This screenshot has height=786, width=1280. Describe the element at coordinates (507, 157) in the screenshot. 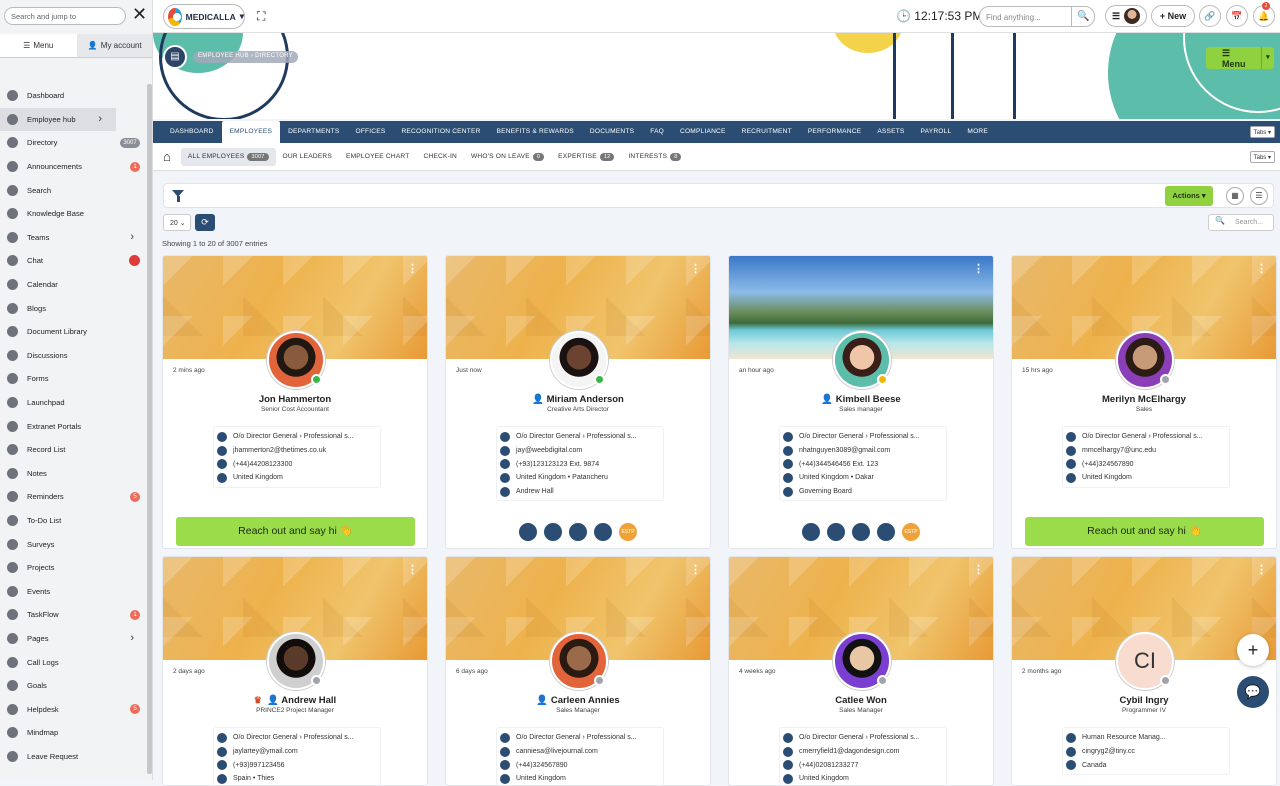

I see `subtab-who-s-on-leave: WHO'S ON LEAVE 0` at that location.